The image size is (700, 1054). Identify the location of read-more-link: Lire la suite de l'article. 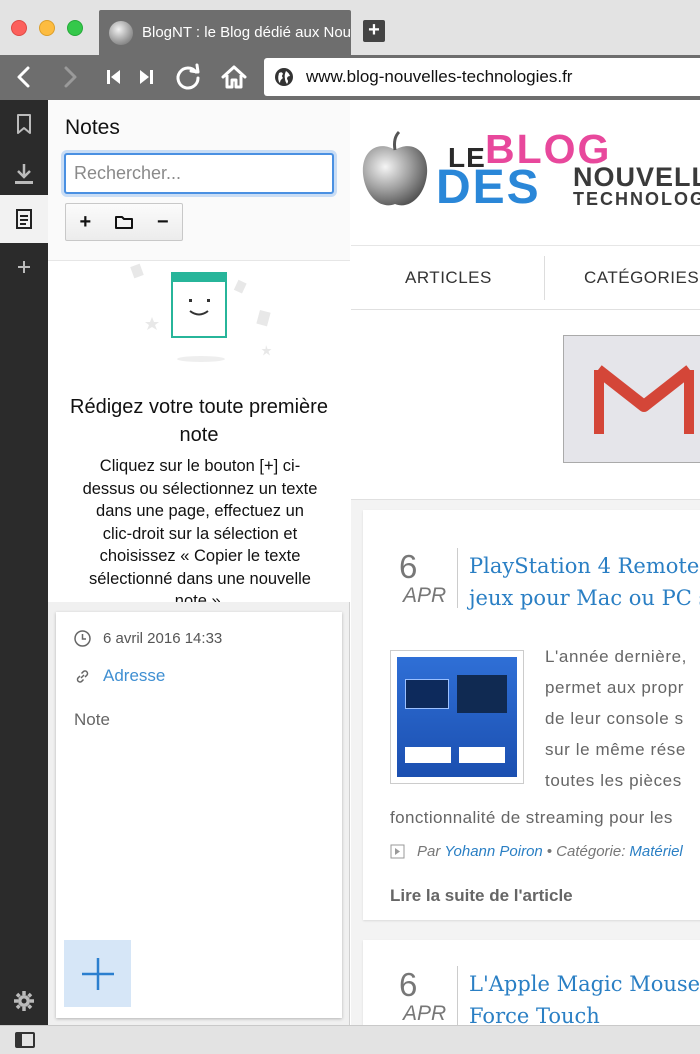
(481, 896).